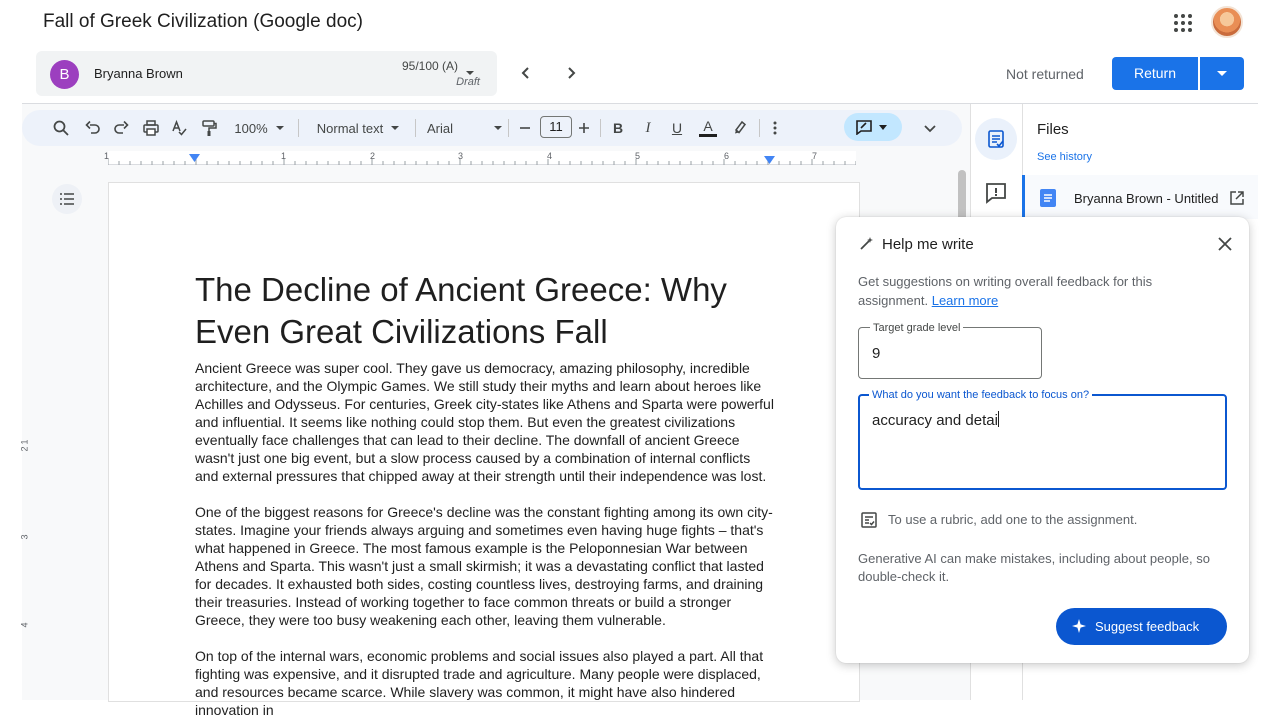 The image size is (1280, 719). Describe the element at coordinates (869, 520) in the screenshot. I see `rubric-icon` at that location.